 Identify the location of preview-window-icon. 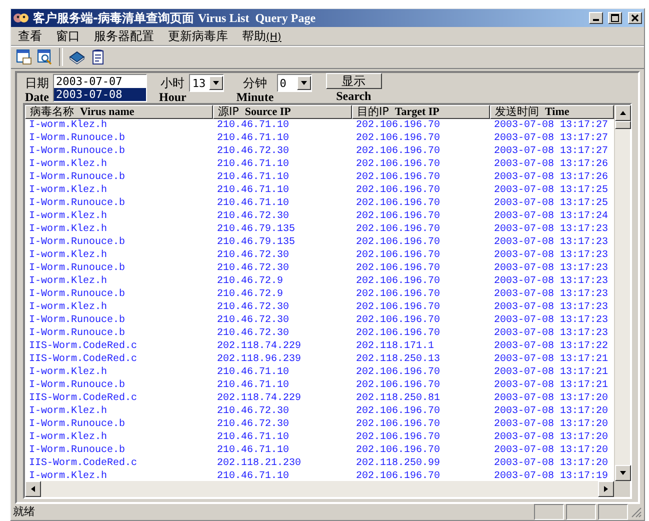
(45, 57).